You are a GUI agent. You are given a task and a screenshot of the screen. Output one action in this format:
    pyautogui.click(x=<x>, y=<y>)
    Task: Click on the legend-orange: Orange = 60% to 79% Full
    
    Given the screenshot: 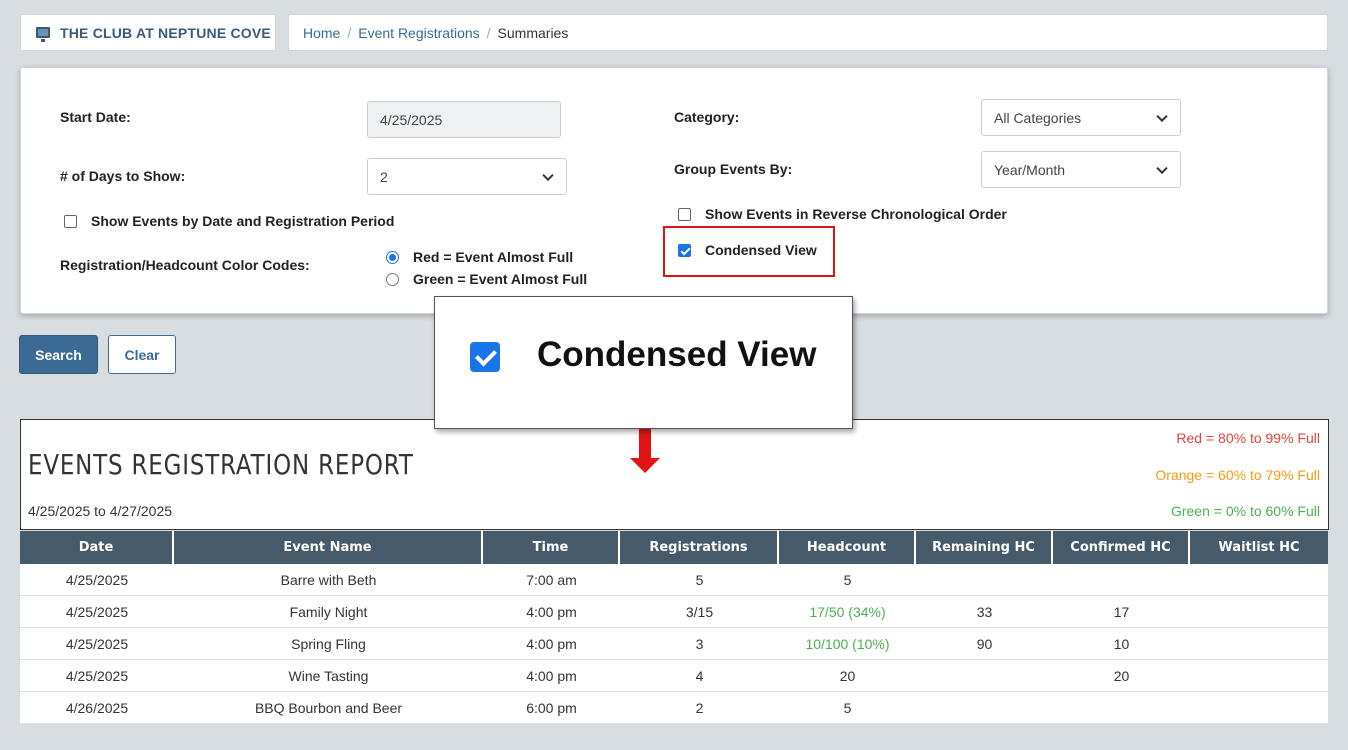 What is the action you would take?
    pyautogui.click(x=1237, y=475)
    